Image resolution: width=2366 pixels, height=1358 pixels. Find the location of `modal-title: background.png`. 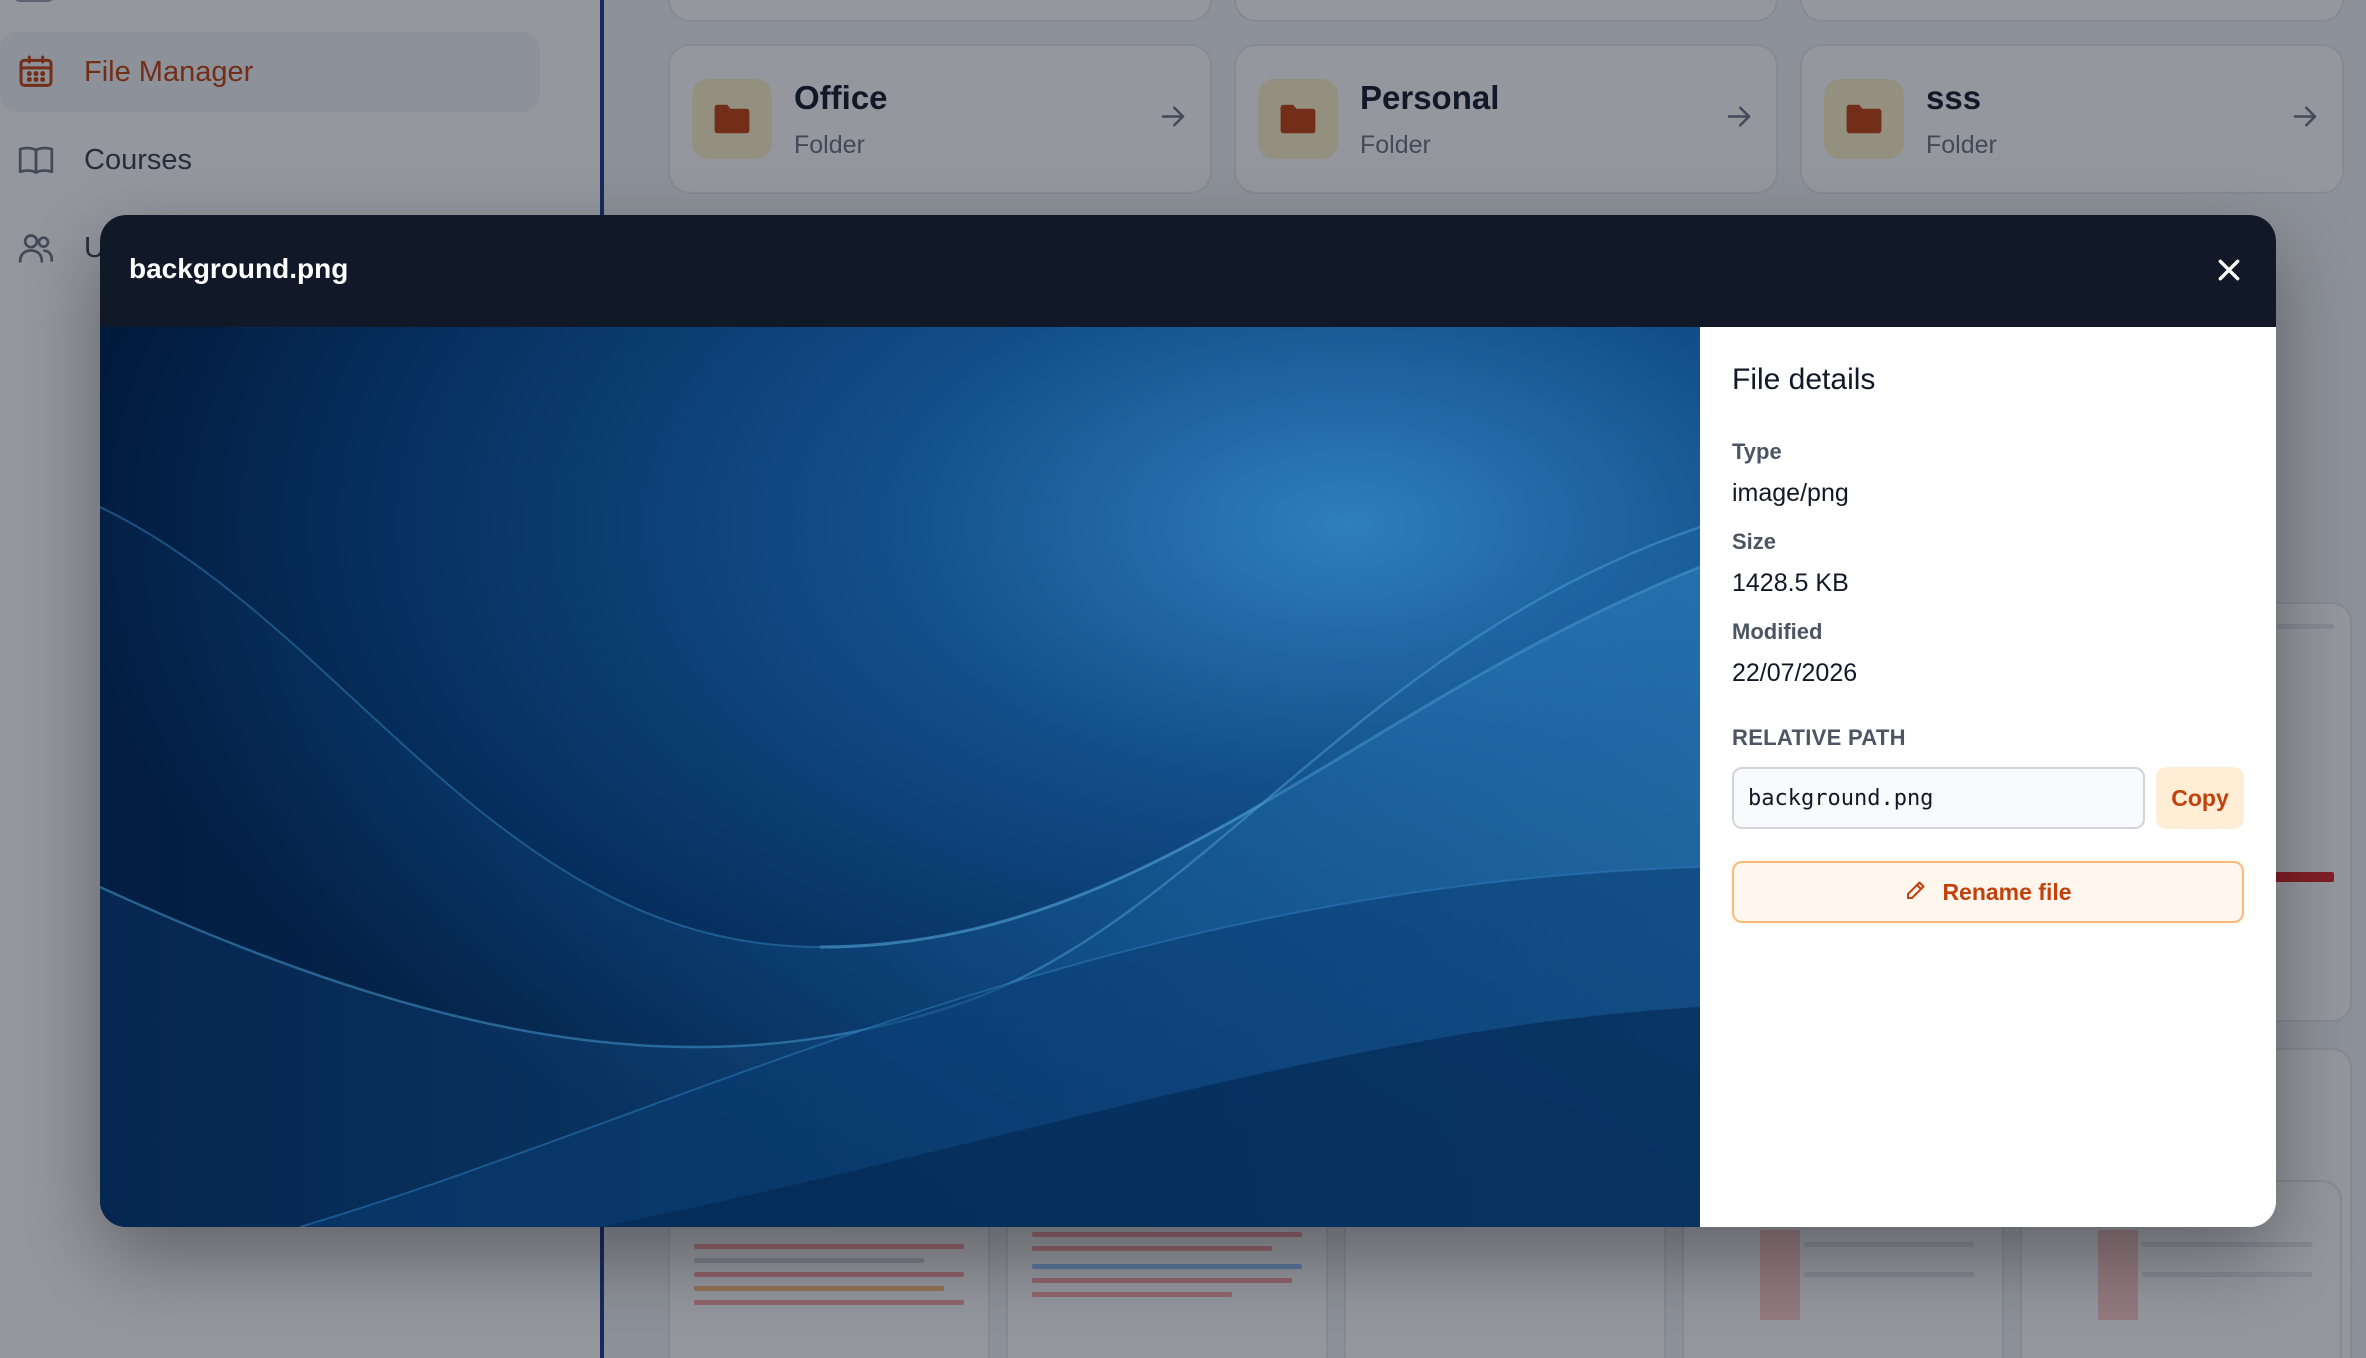

modal-title: background.png is located at coordinates (239, 268).